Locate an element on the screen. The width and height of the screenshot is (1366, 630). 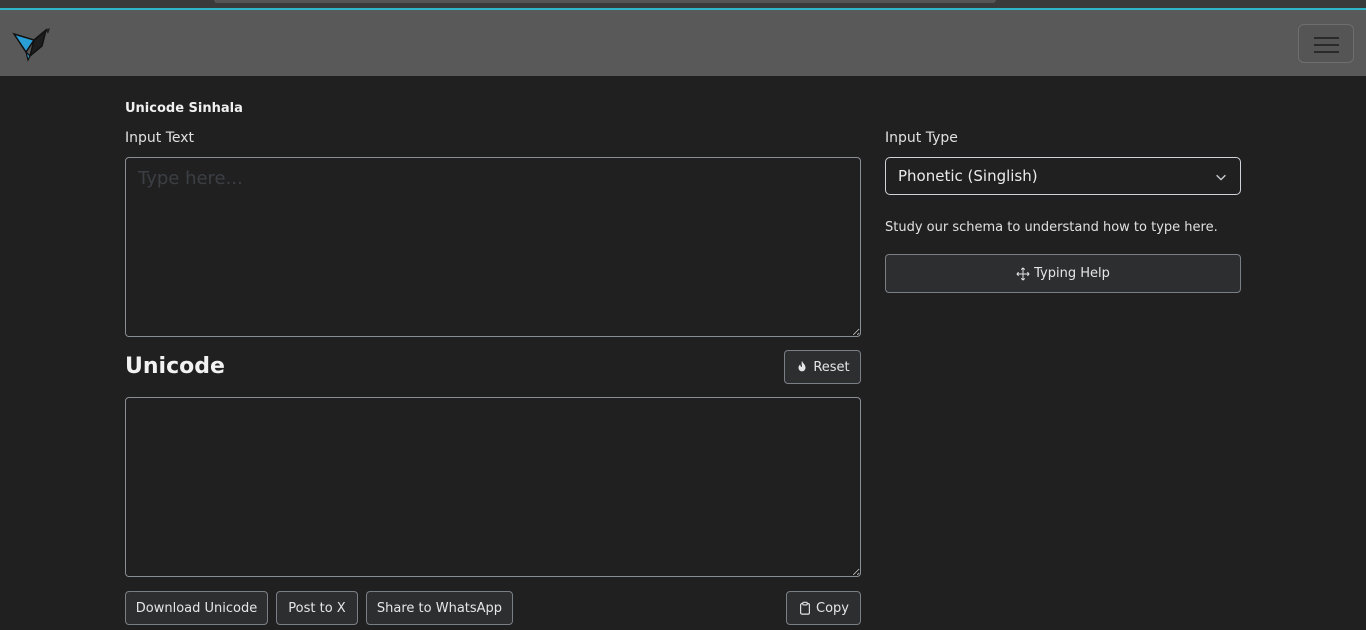
copy-button: Copy is located at coordinates (823, 608).